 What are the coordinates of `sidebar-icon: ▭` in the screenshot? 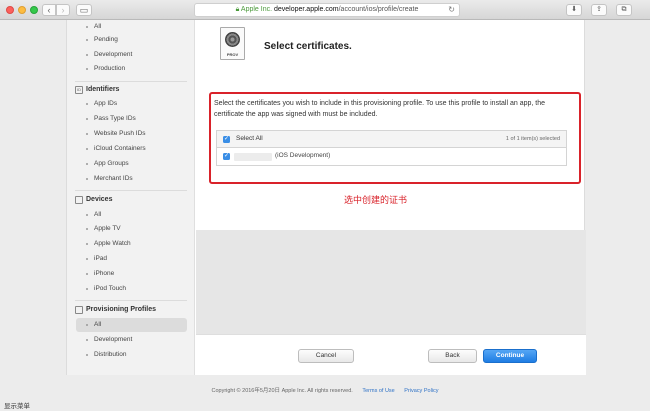 It's located at (84, 10).